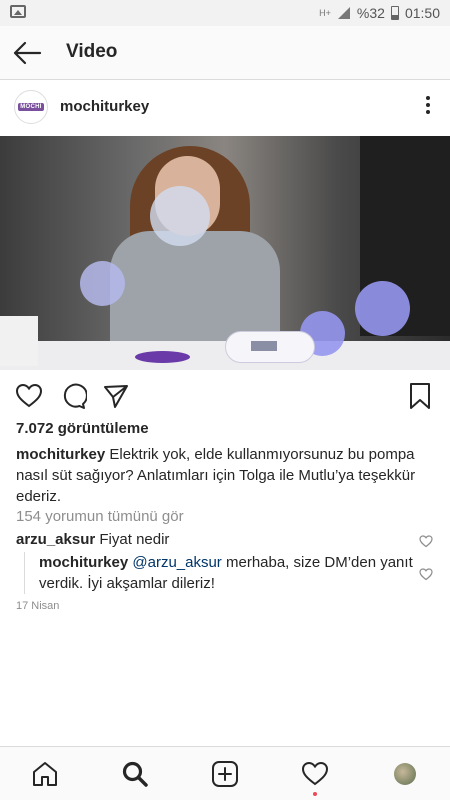  What do you see at coordinates (135, 774) in the screenshot?
I see `search-icon` at bounding box center [135, 774].